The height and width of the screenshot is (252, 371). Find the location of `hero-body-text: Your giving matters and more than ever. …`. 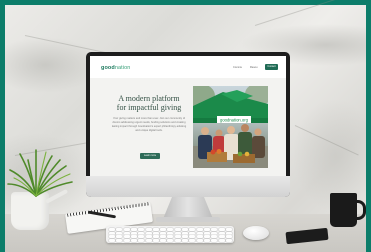

hero-body-text: Your giving matters and more than ever. … is located at coordinates (149, 124).